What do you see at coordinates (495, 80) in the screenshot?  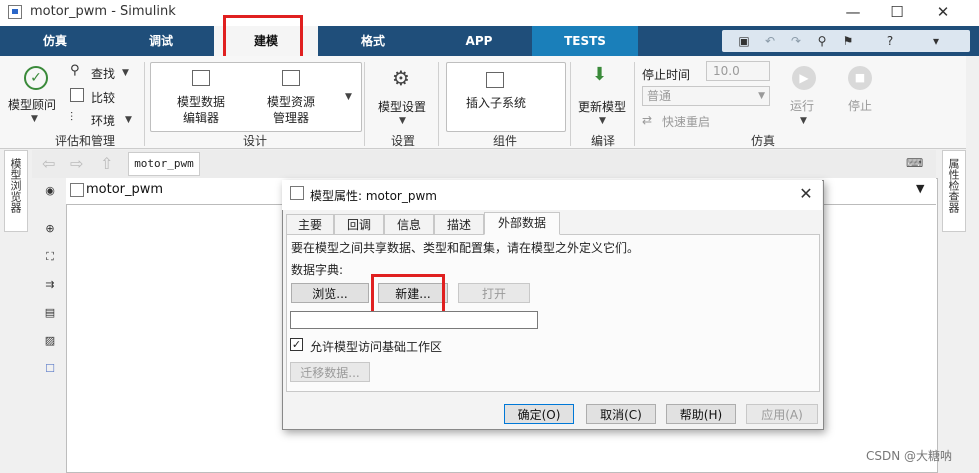 I see `subsystem-icon` at bounding box center [495, 80].